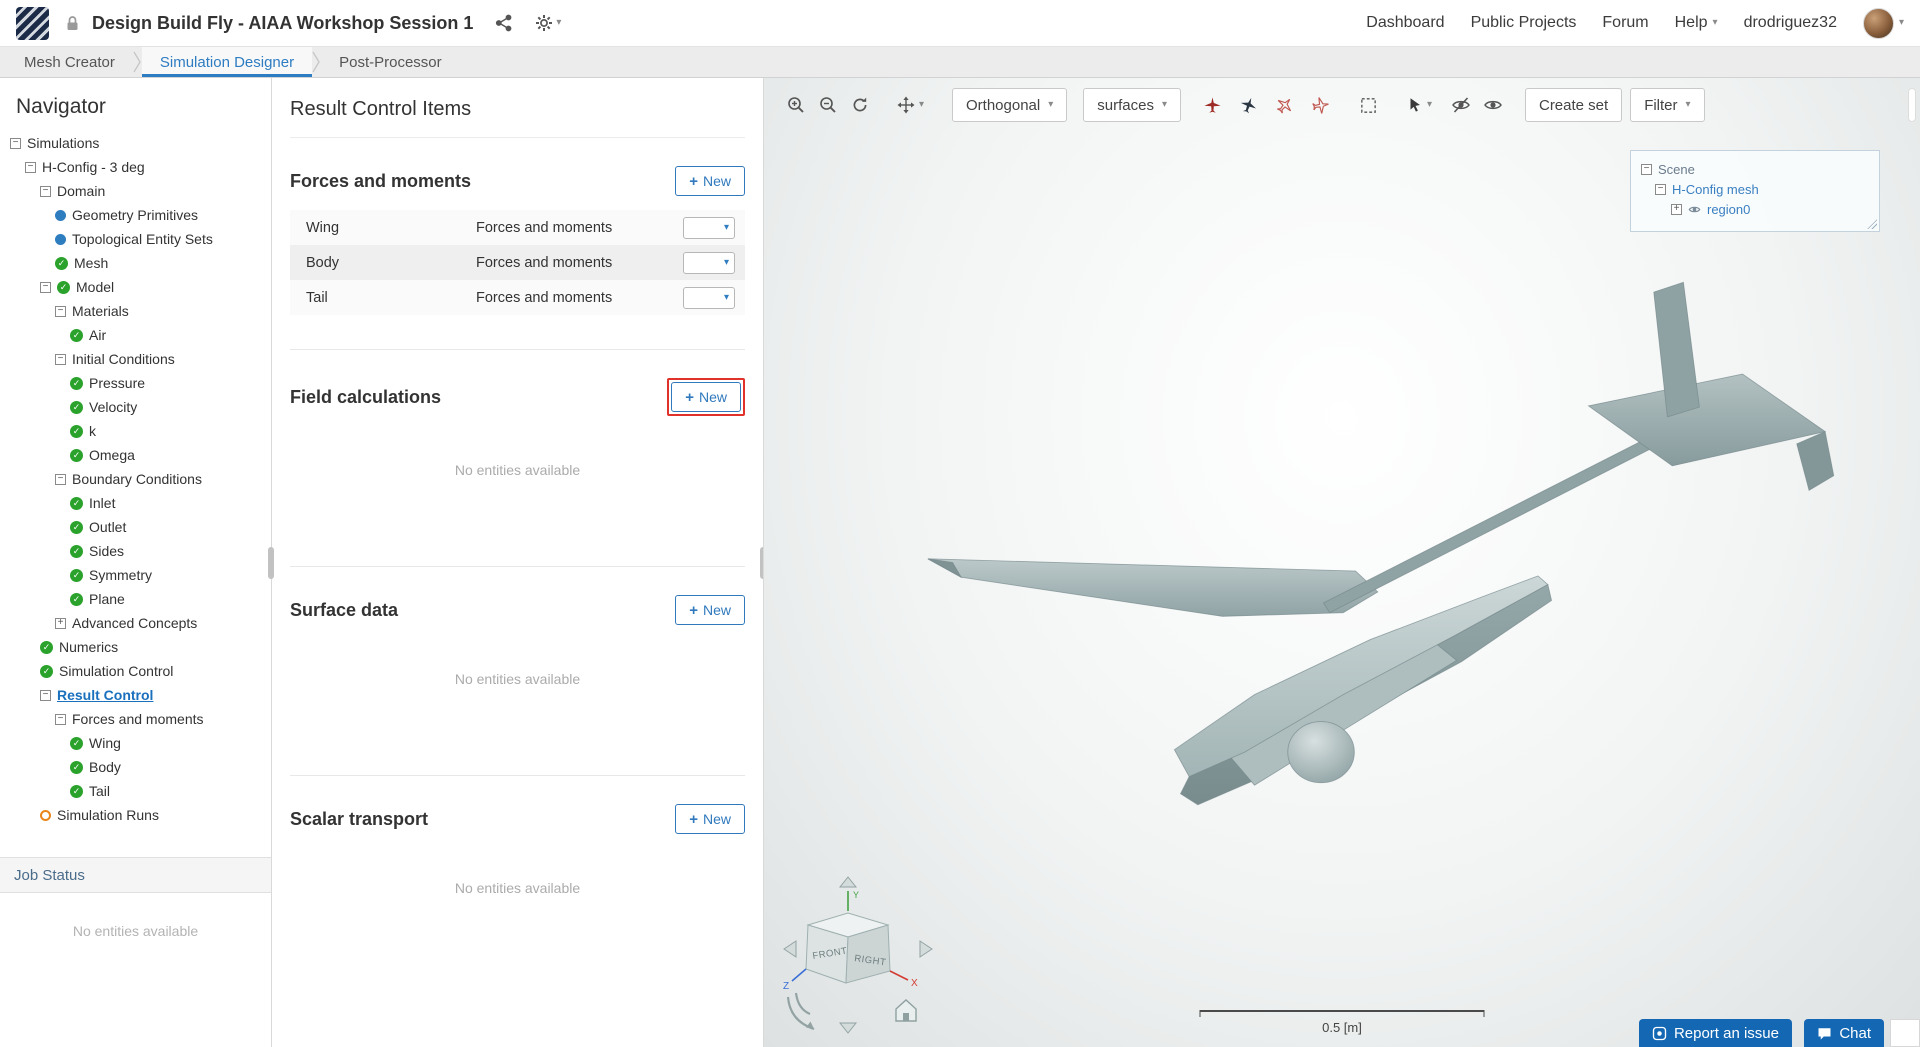 The height and width of the screenshot is (1047, 1920). What do you see at coordinates (1715, 1033) in the screenshot?
I see `report-issue-button: Report an issue` at bounding box center [1715, 1033].